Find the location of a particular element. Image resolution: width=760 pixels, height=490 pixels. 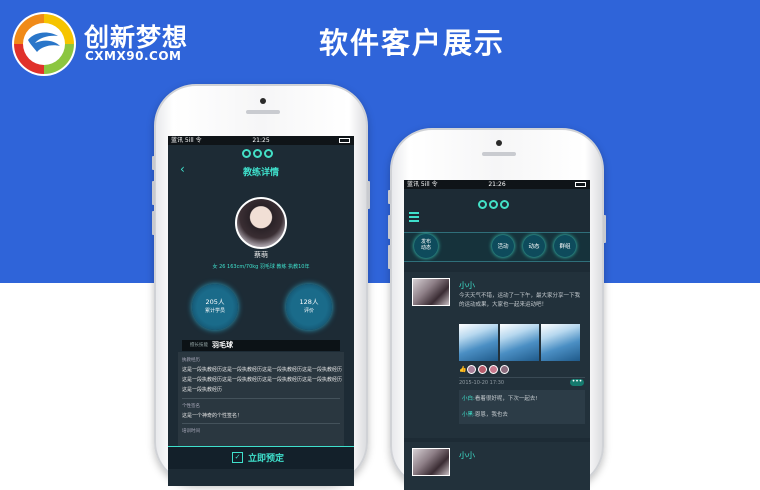

skill-tab-value: 羽毛球 is located at coordinates (222, 345).